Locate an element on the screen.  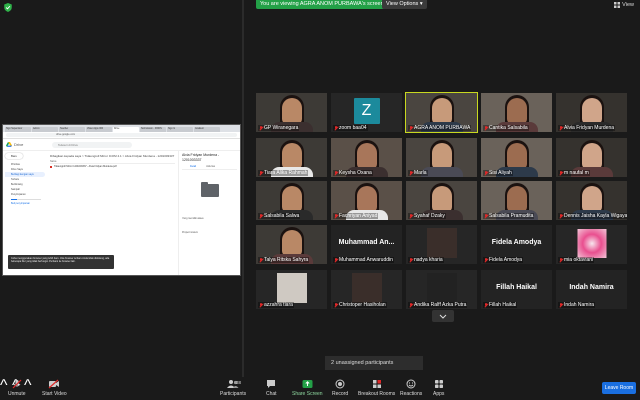
participant-name: azzahra tiara is located at coordinates (278, 305).